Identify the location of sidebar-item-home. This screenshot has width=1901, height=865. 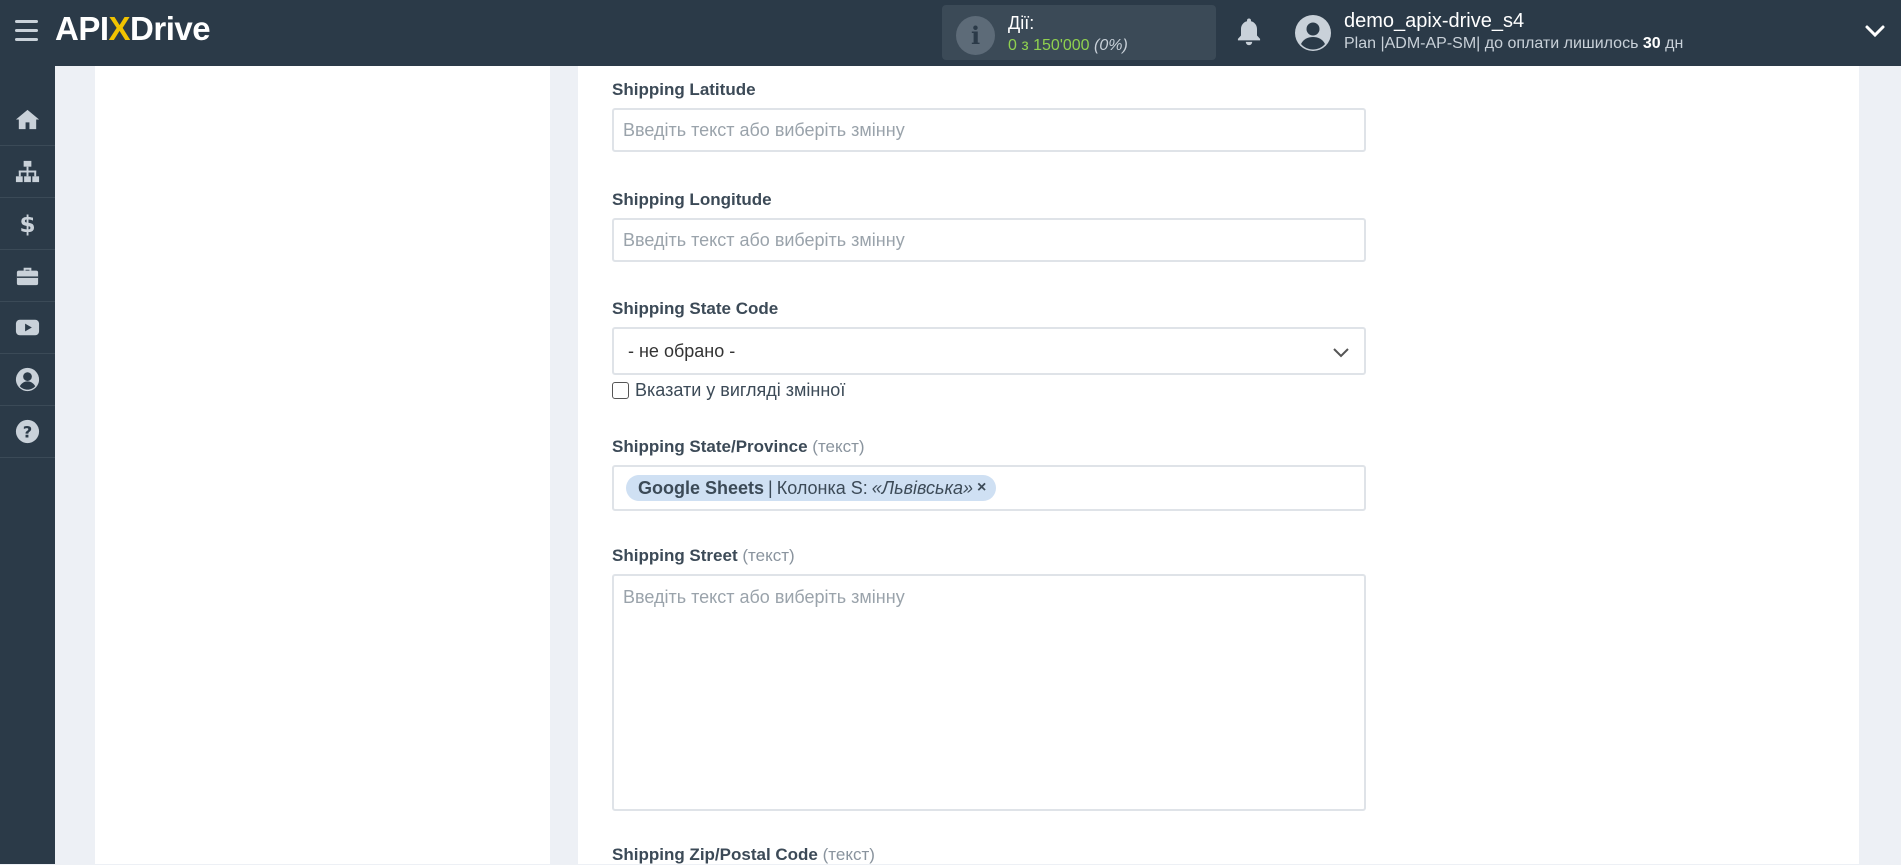
(27, 120).